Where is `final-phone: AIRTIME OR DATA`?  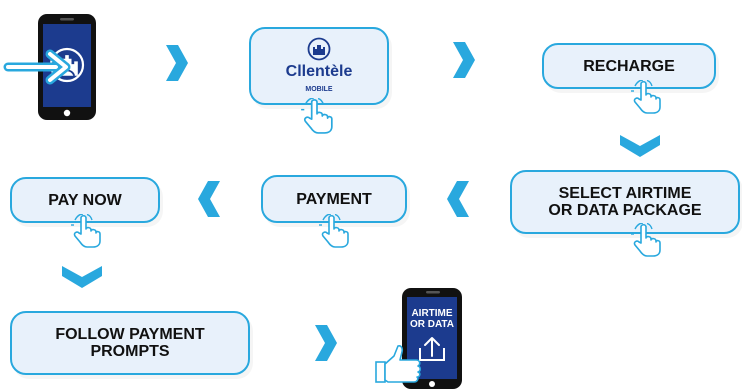
final-phone: AIRTIME OR DATA is located at coordinates (422, 336).